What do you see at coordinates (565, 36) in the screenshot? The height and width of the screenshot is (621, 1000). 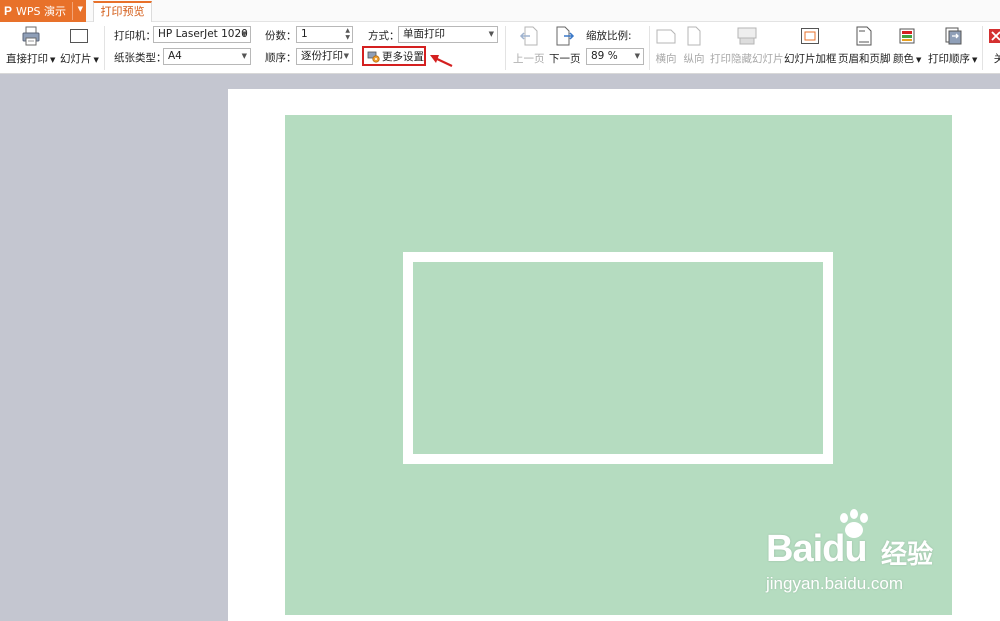 I see `next-page-icon` at bounding box center [565, 36].